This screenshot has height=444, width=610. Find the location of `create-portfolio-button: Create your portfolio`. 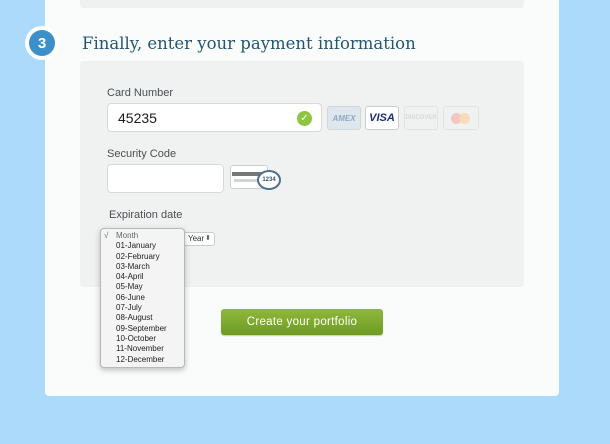

create-portfolio-button: Create your portfolio is located at coordinates (302, 322).